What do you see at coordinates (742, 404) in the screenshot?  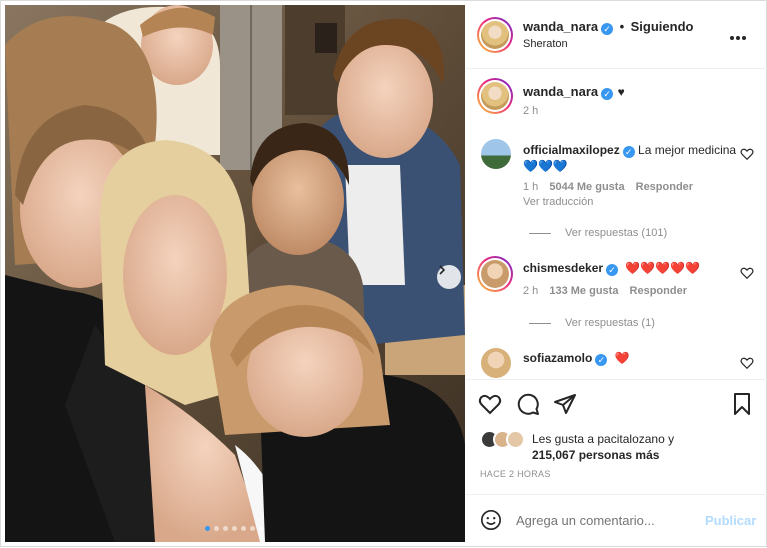 I see `bookmark-icon` at bounding box center [742, 404].